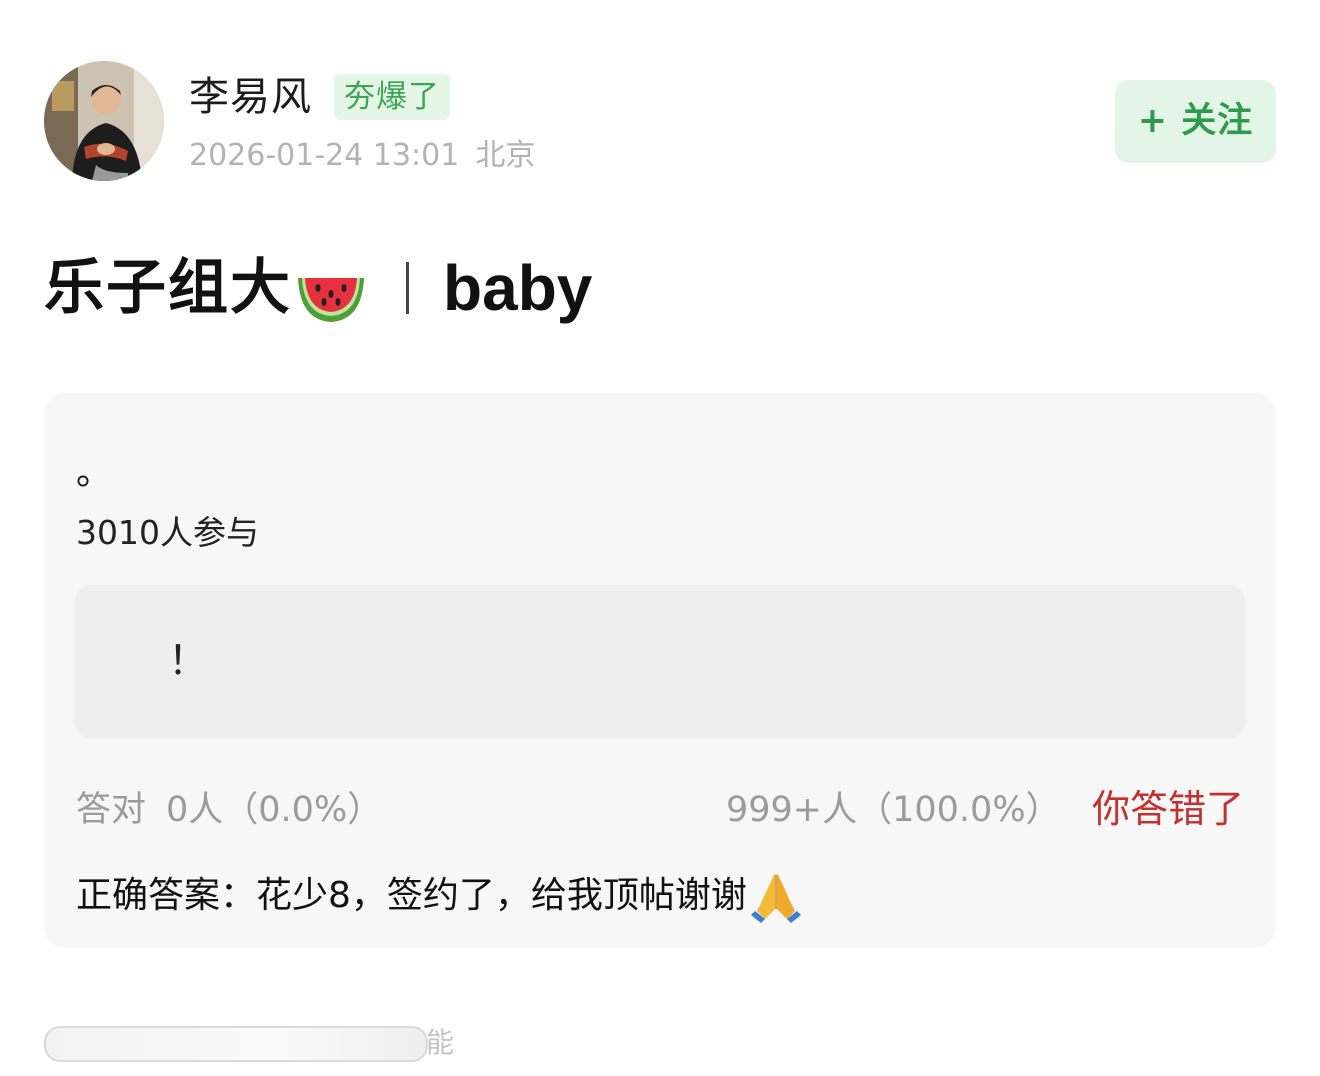  Describe the element at coordinates (188, 661) in the screenshot. I see `quiz-option-label: ！` at that location.